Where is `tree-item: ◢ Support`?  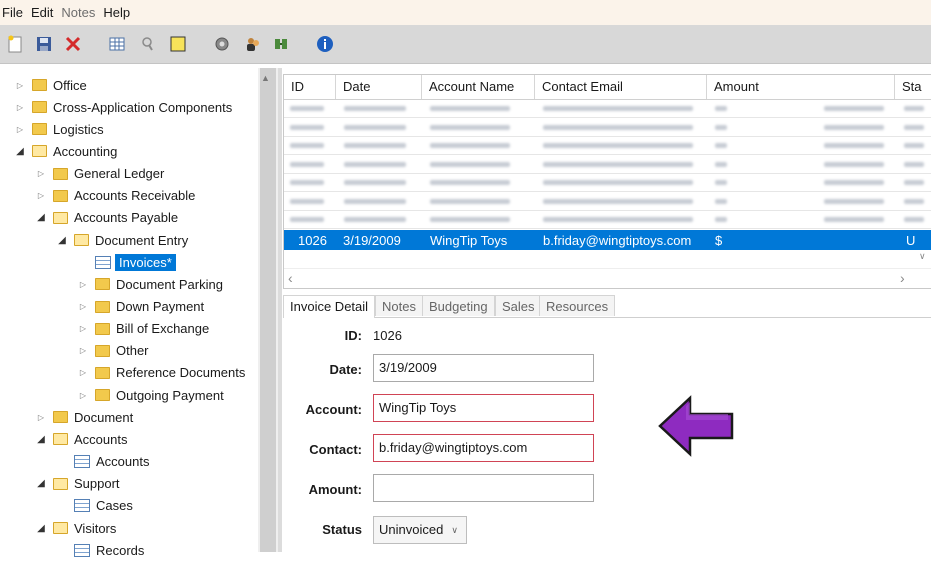 tree-item: ◢ Support is located at coordinates (77, 484).